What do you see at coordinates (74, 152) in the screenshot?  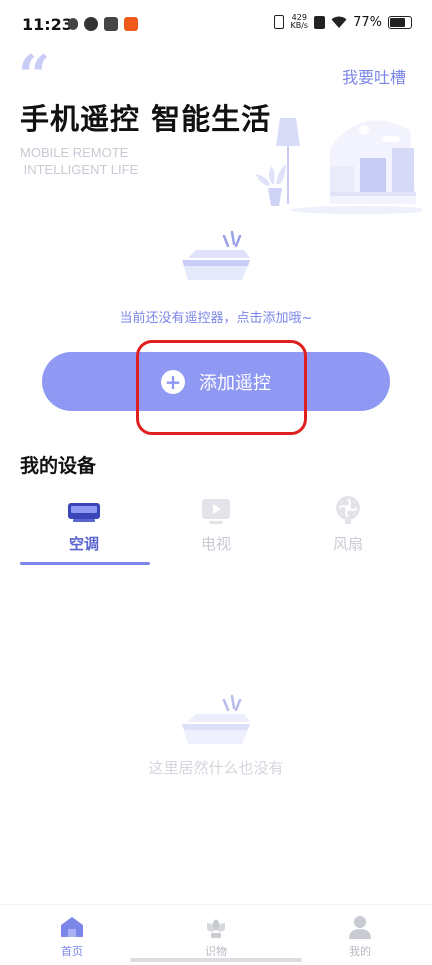 I see `subtitle-line-1: MOBILE REMOTE` at bounding box center [74, 152].